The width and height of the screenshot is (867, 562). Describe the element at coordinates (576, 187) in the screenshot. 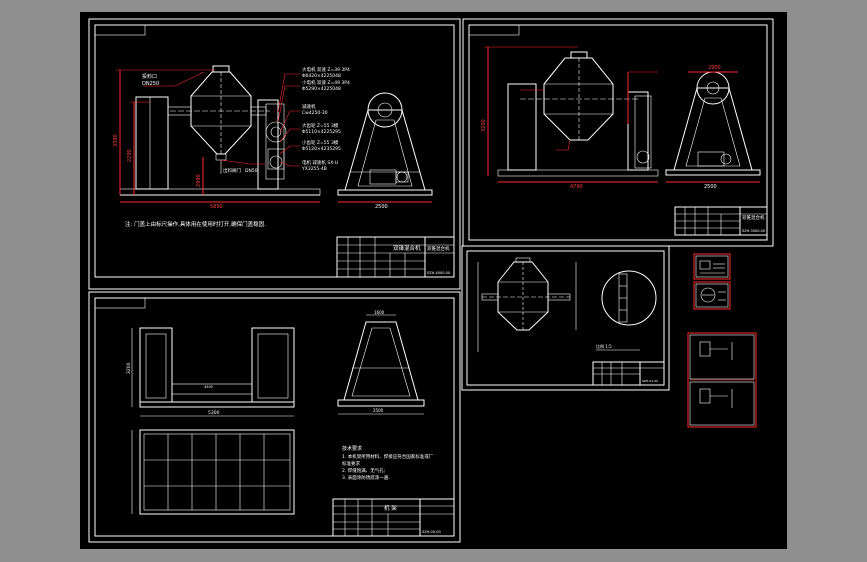

I see `sheet2-dim-base: 4790` at that location.